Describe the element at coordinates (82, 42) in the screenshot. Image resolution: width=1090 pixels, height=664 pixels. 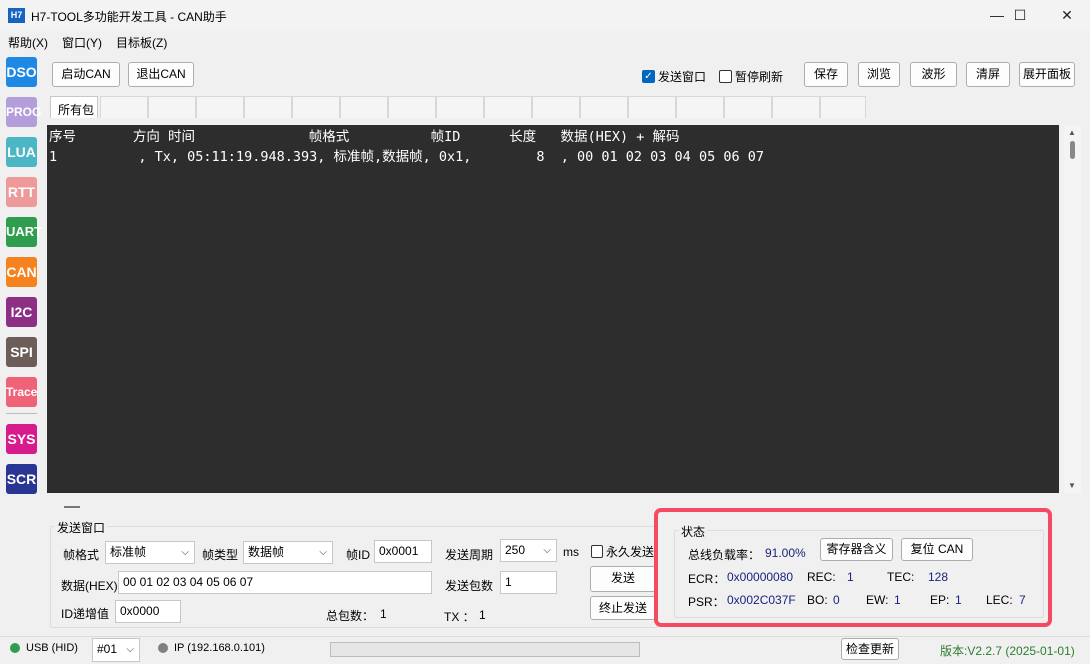
I see `menu-window: 窗口(Y)` at that location.